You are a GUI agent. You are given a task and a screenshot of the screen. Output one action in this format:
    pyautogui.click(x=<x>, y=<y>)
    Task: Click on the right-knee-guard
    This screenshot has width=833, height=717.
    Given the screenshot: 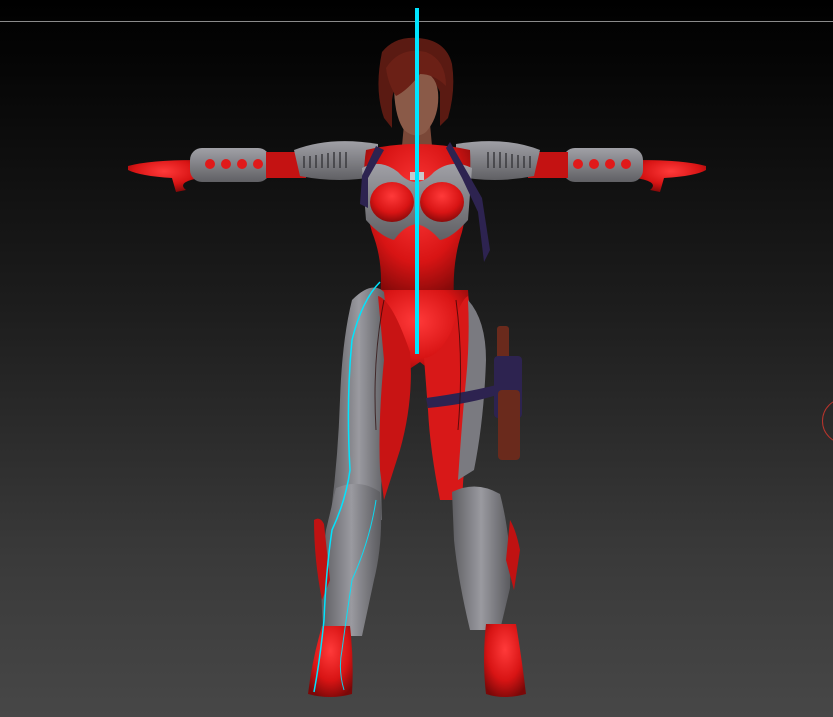 What is the action you would take?
    pyautogui.click(x=481, y=558)
    